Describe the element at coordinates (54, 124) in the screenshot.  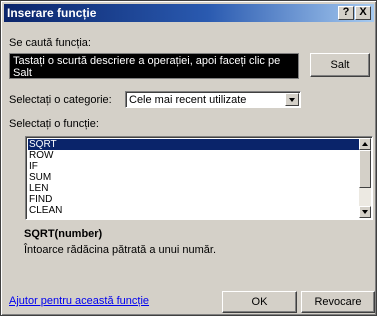
I see `function-list-label: Selectați o funcție:` at that location.